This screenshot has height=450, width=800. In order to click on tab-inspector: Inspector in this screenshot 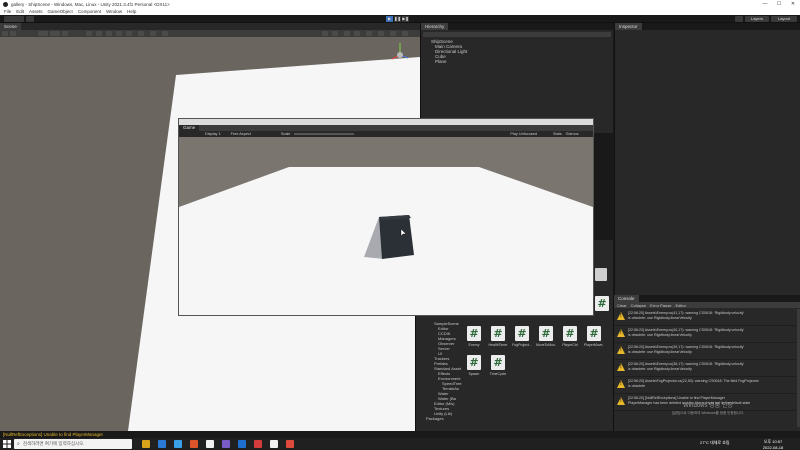, I will do `click(628, 26)`.